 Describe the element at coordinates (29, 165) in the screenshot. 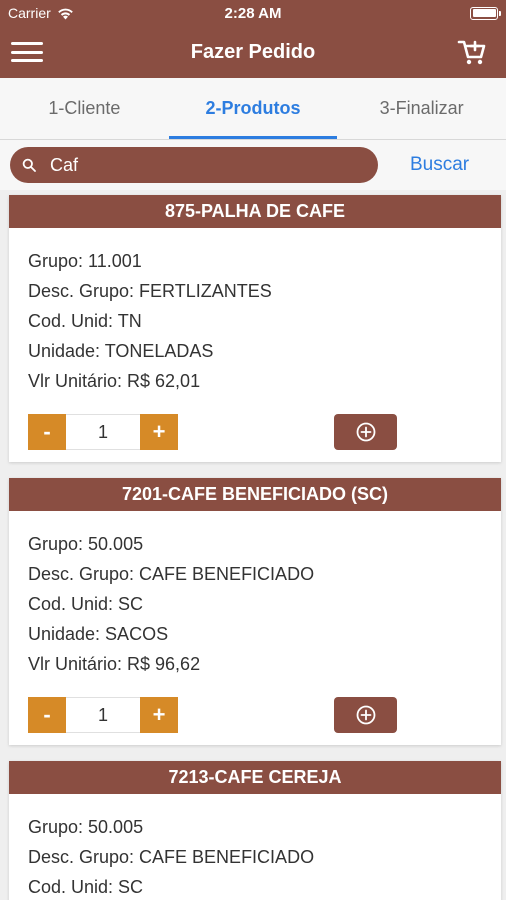

I see `search-icon` at that location.